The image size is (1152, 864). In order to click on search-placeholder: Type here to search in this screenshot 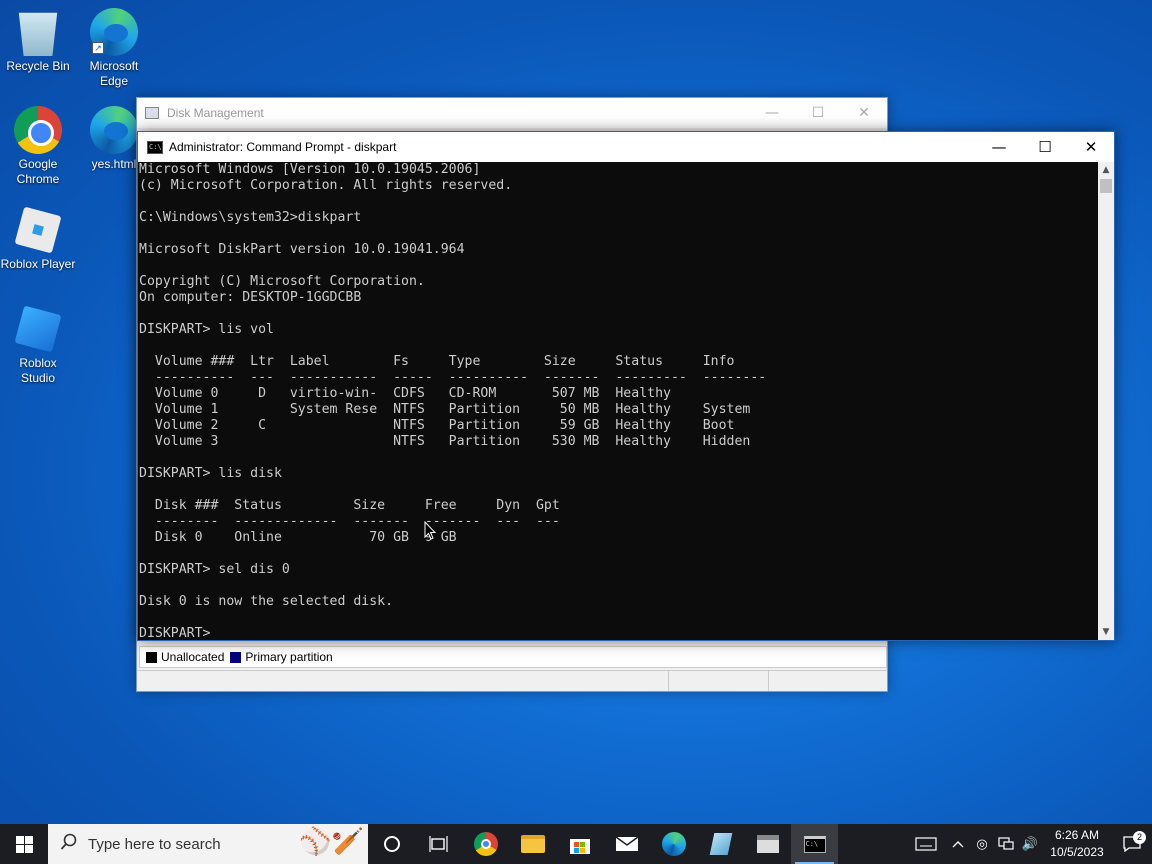, I will do `click(154, 844)`.